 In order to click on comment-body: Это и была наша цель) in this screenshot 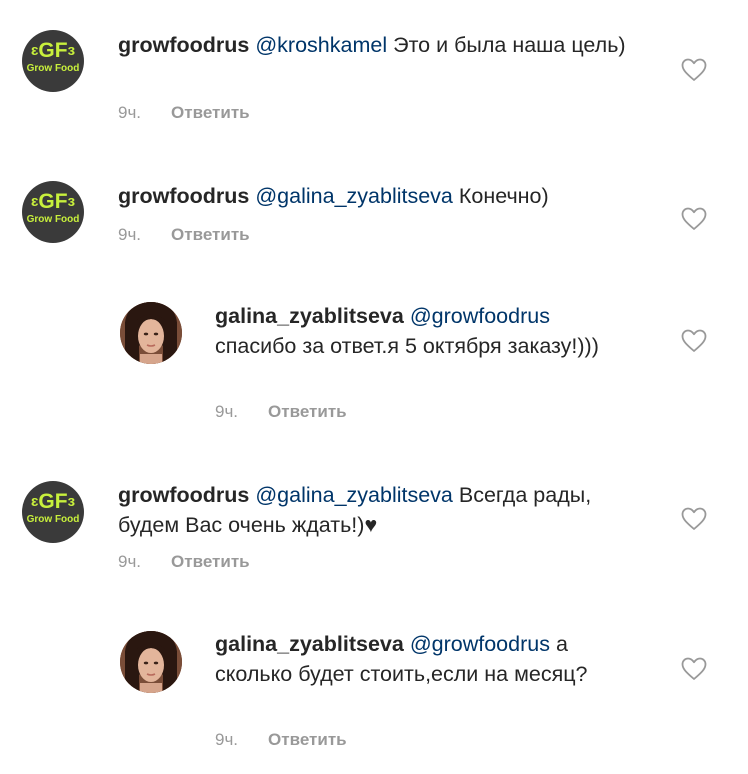, I will do `click(509, 45)`.